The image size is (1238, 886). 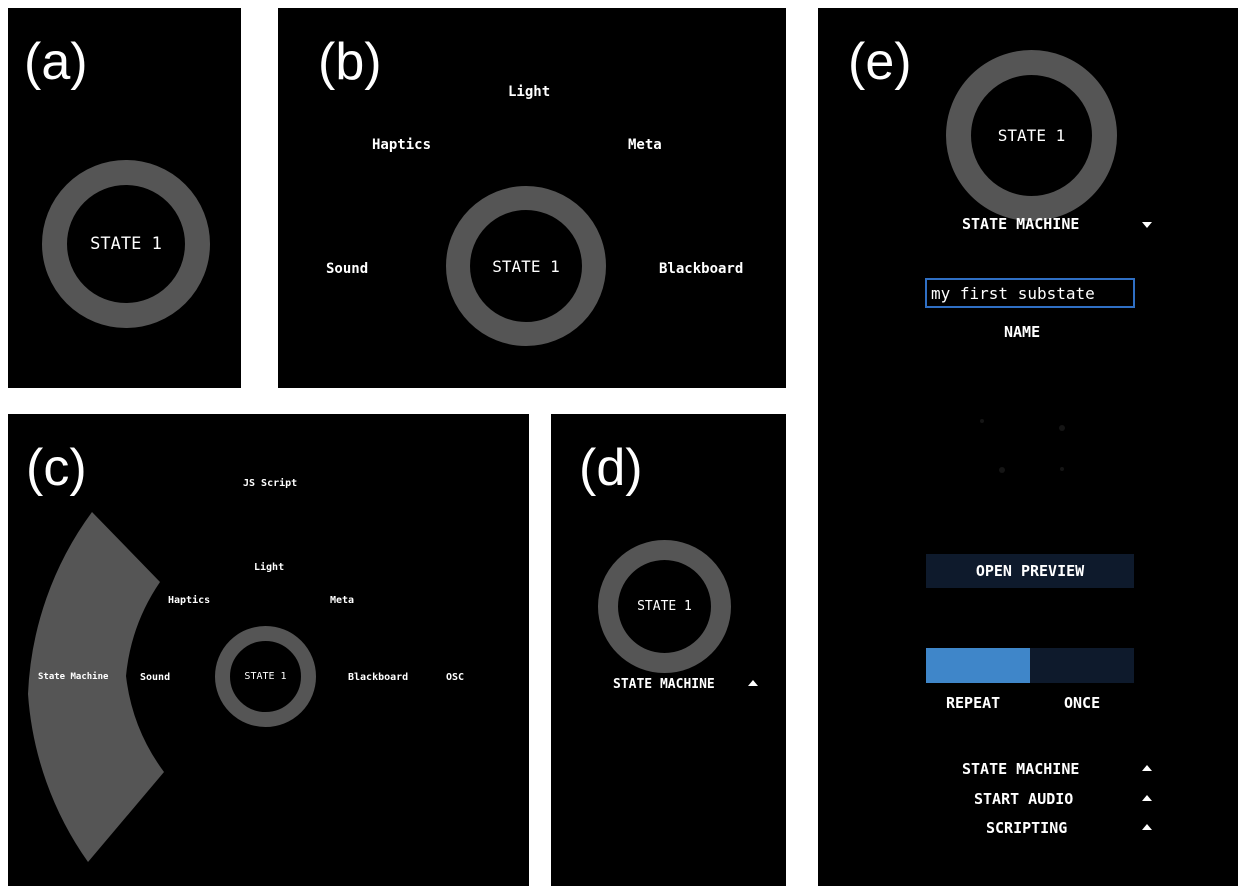 I want to click on state-machine-sector, so click(x=108, y=650).